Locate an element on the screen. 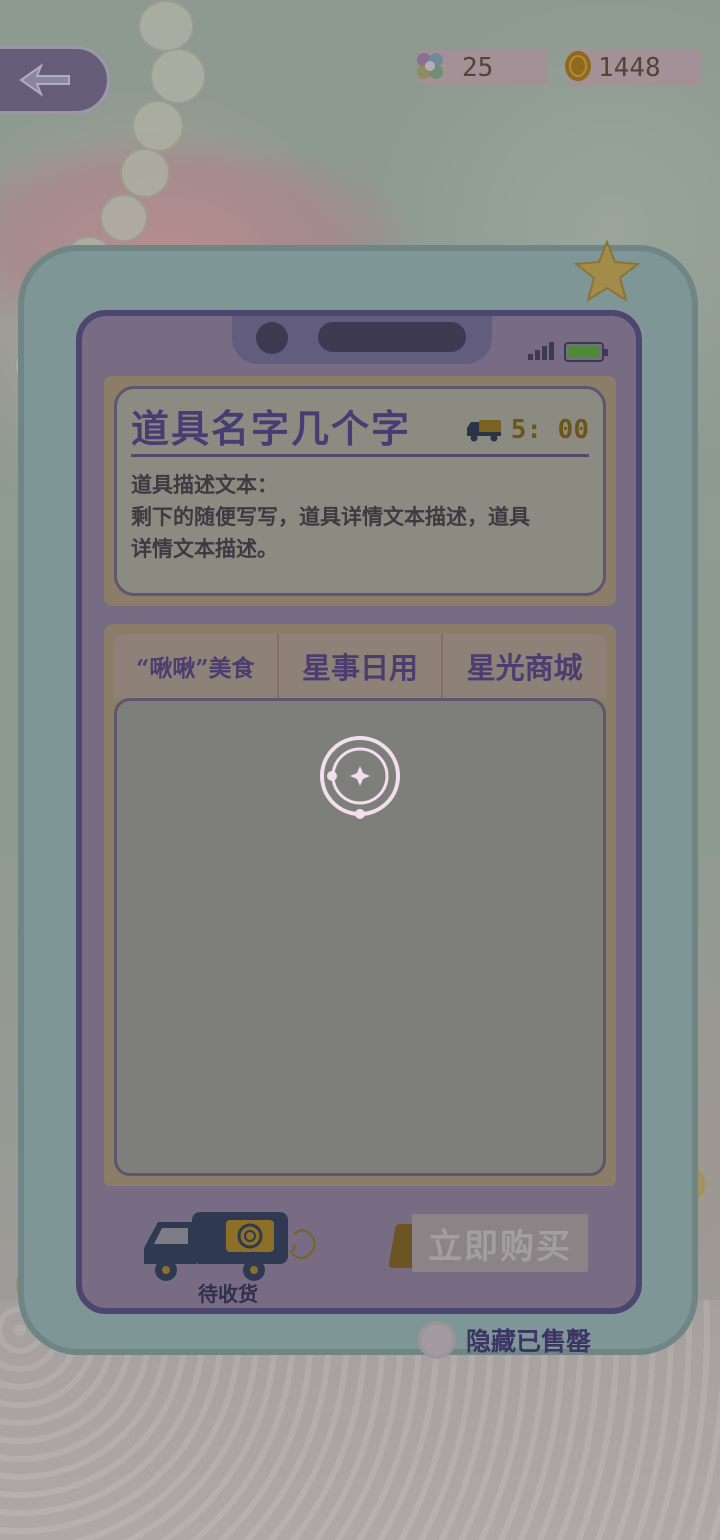 This screenshot has height=1540, width=720. hide-sold-out-toggle: 隐藏已售罄 is located at coordinates (504, 1340).